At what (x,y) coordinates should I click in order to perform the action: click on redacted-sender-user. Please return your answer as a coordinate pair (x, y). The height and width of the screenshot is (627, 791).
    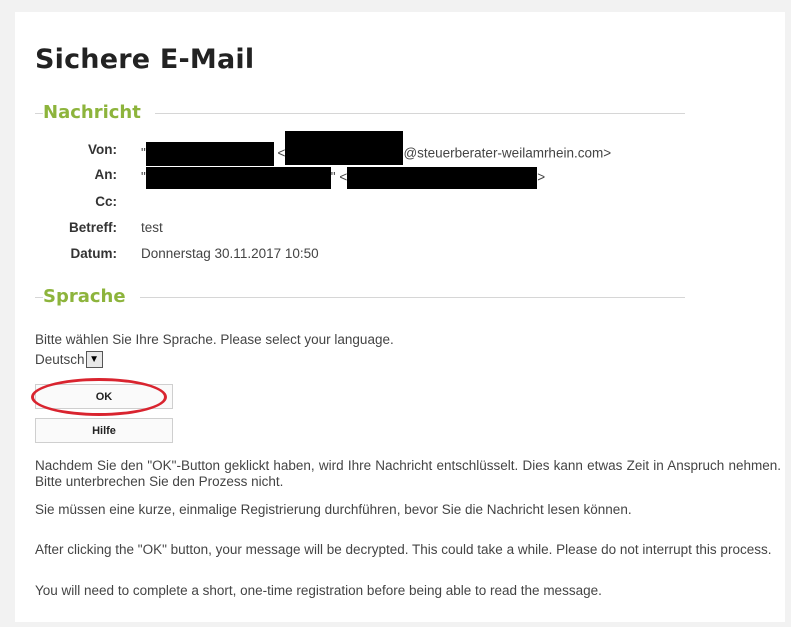
    Looking at the image, I should click on (344, 148).